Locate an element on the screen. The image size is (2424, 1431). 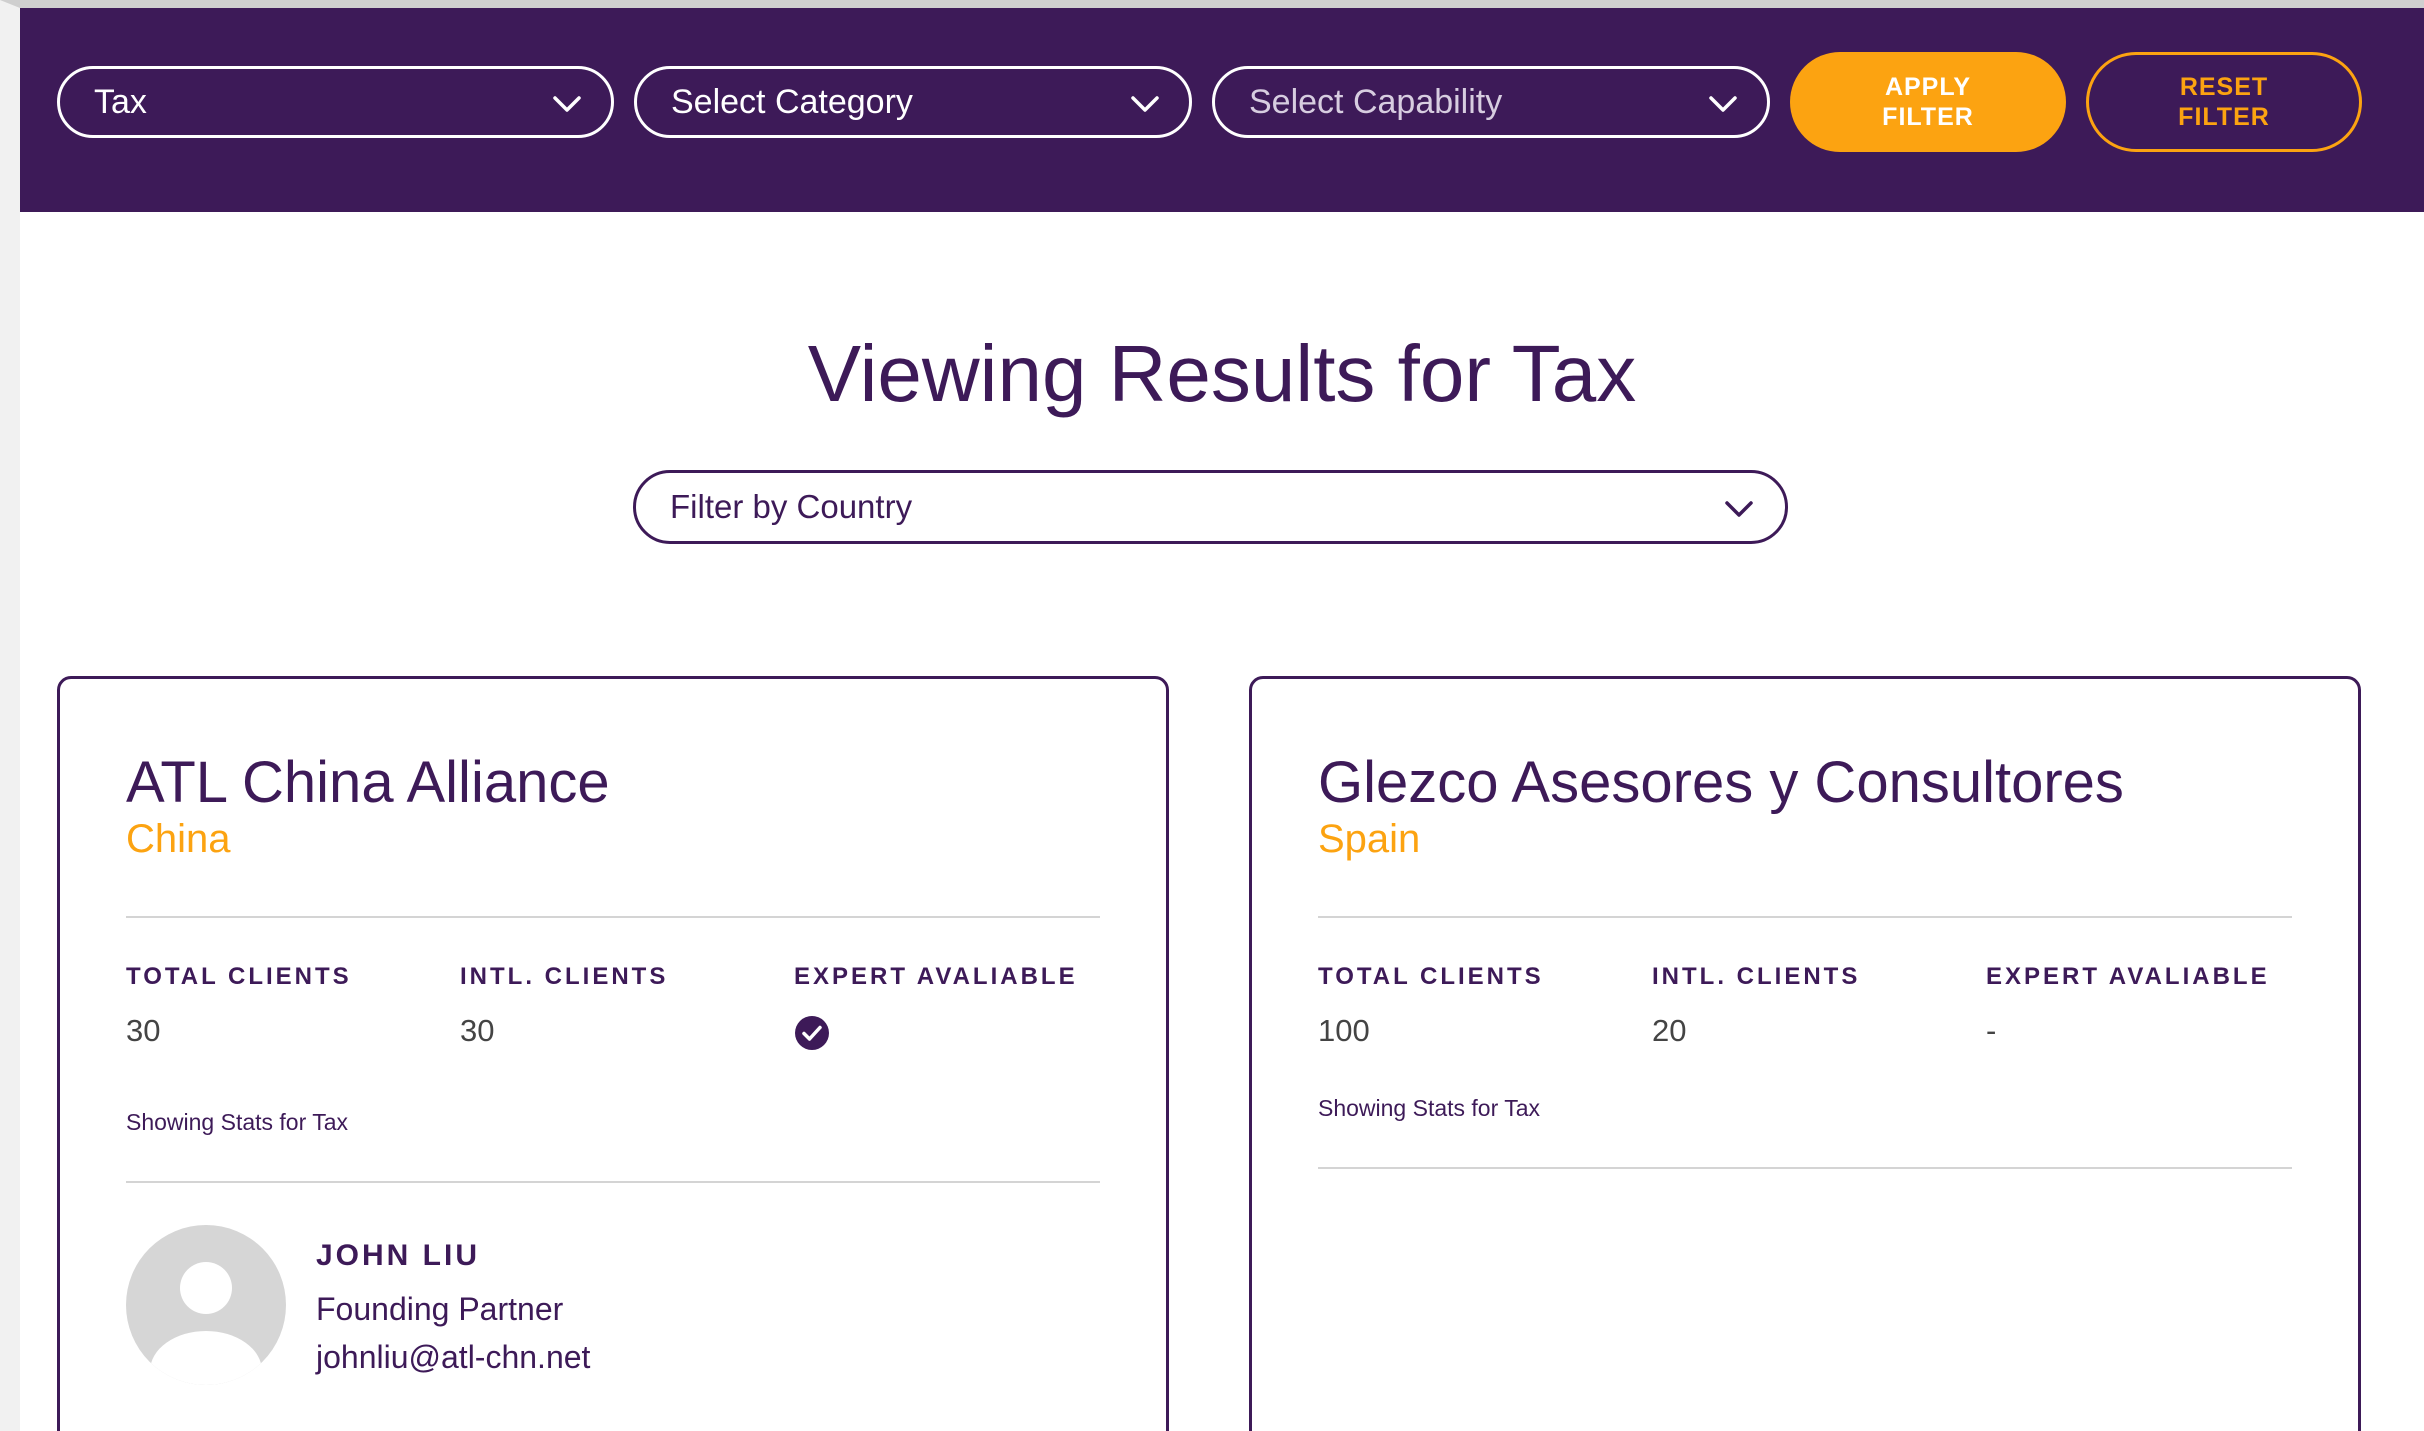
firm-country: China is located at coordinates (178, 839).